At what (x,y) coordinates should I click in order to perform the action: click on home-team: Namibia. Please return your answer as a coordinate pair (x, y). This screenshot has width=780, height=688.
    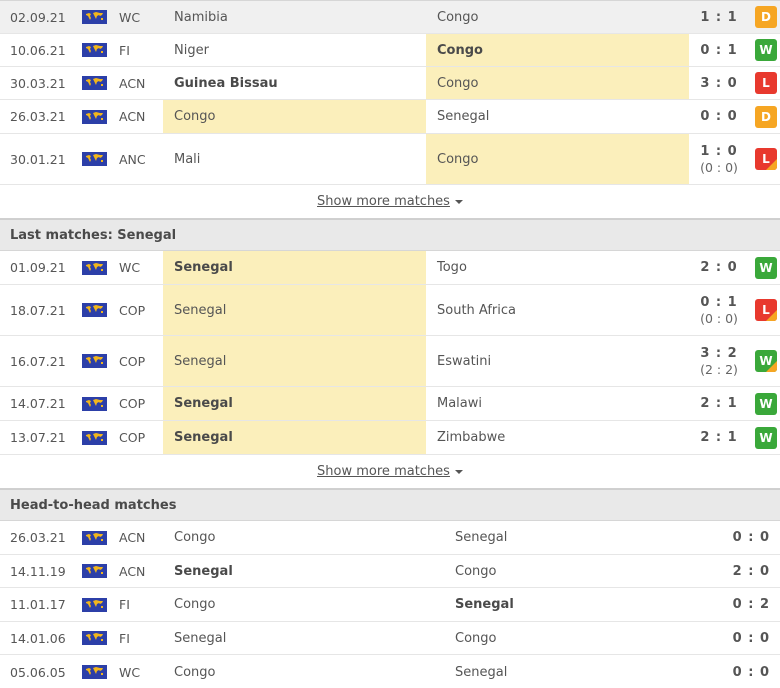
    Looking at the image, I should click on (294, 17).